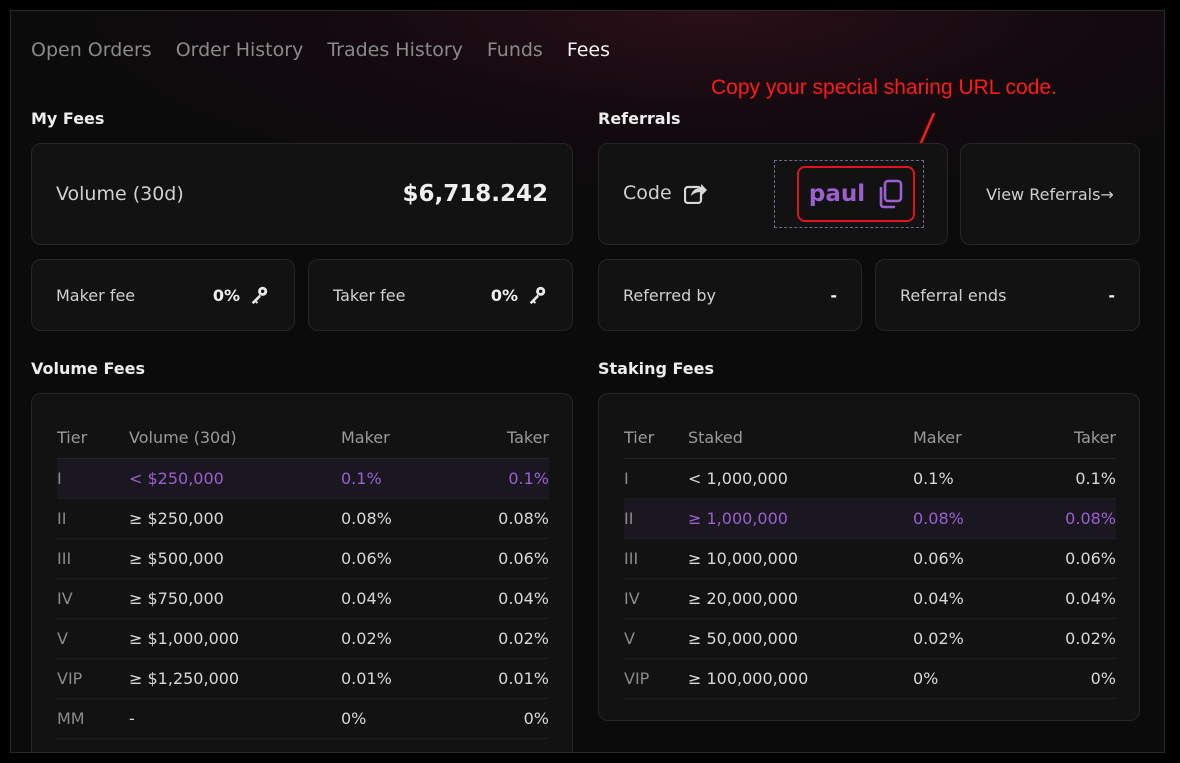 This screenshot has width=1180, height=763. What do you see at coordinates (93, 598) in the screenshot?
I see `table-cell: IV` at bounding box center [93, 598].